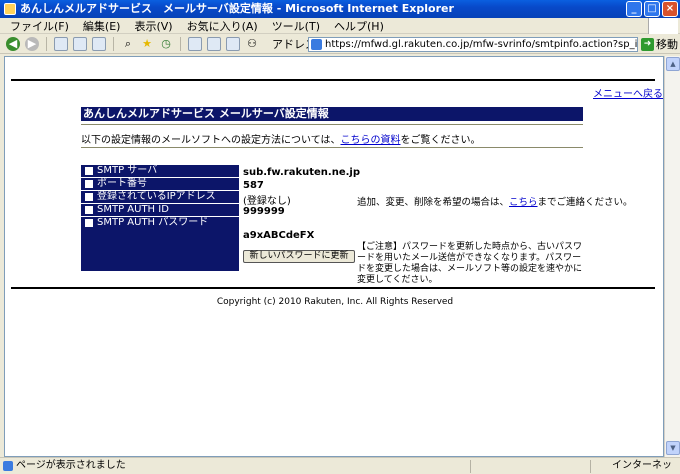 The height and width of the screenshot is (474, 680). I want to click on intro-prefix: 以下の設定情報のメールソフトへの設定方法については、, so click(211, 140).